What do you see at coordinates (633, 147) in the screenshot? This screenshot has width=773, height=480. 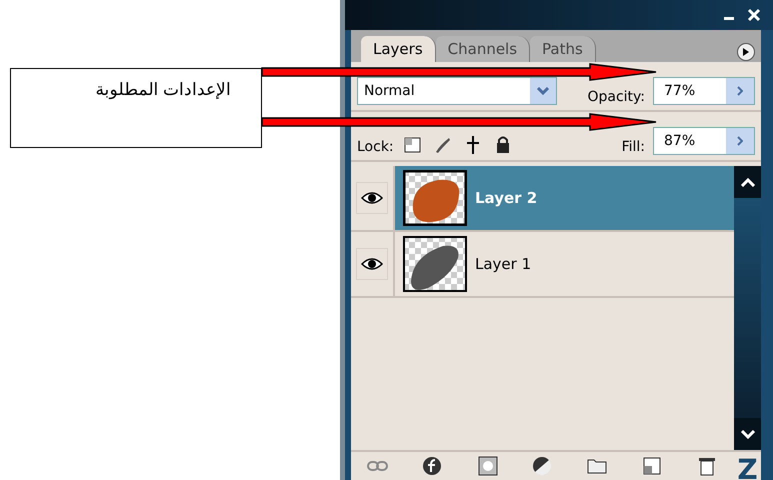 I see `fill-label: Fill:` at bounding box center [633, 147].